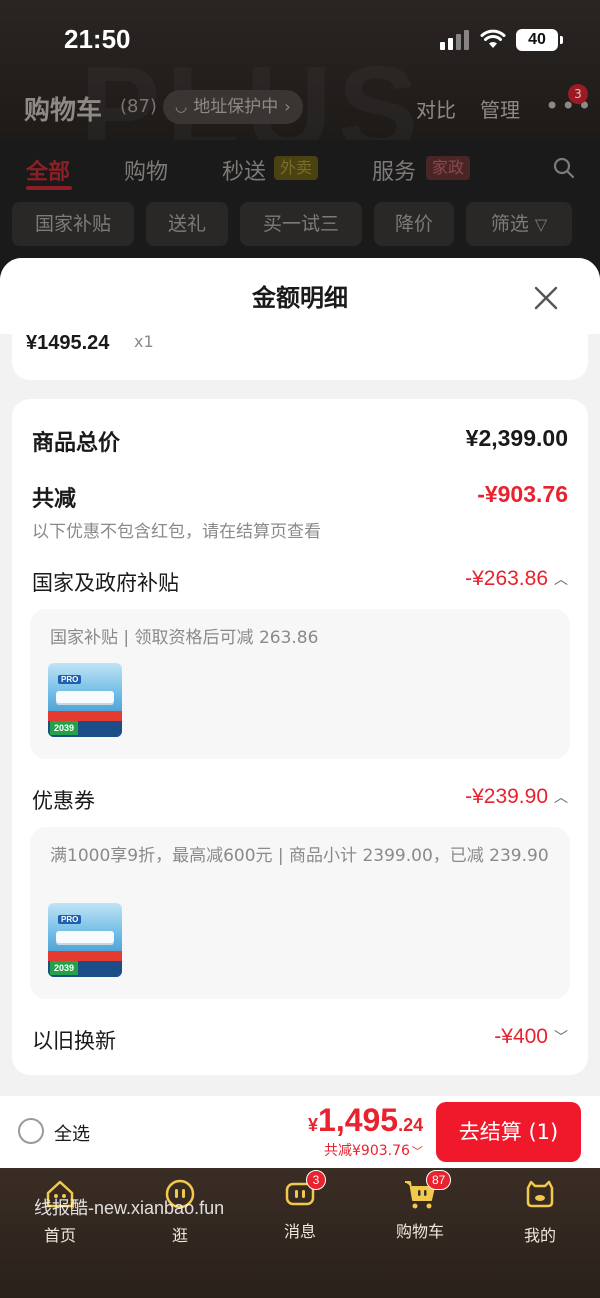  Describe the element at coordinates (73, 224) in the screenshot. I see `filter-national-subsidy: 国家补贴` at that location.